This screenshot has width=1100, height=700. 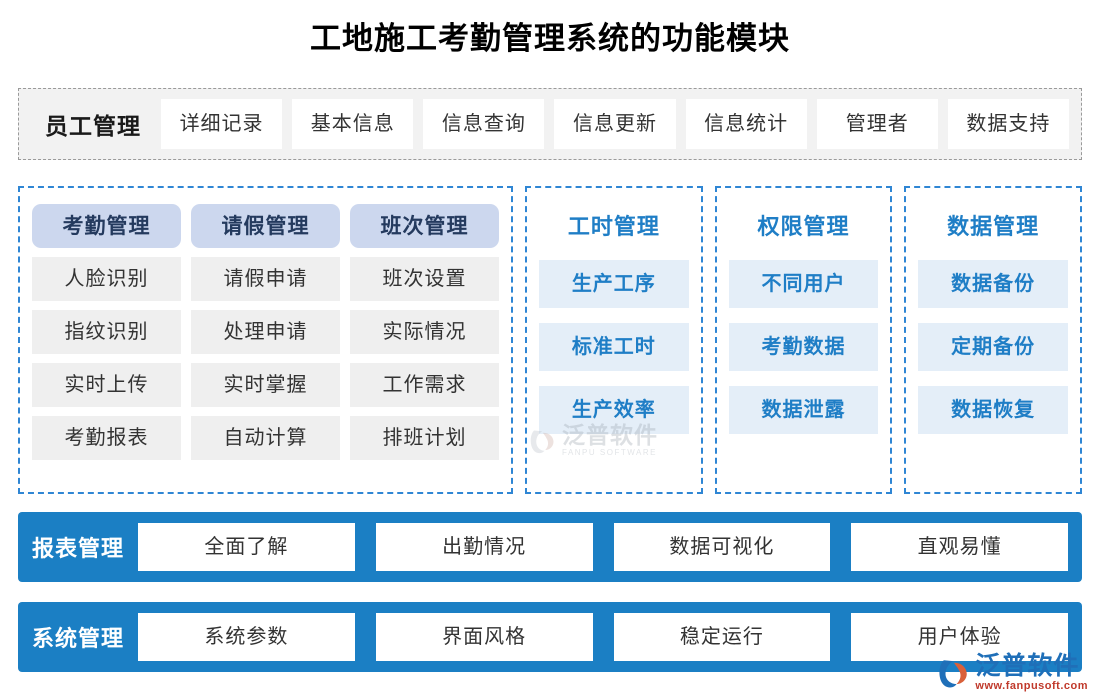 I want to click on list-item: 数据支持, so click(x=1008, y=124).